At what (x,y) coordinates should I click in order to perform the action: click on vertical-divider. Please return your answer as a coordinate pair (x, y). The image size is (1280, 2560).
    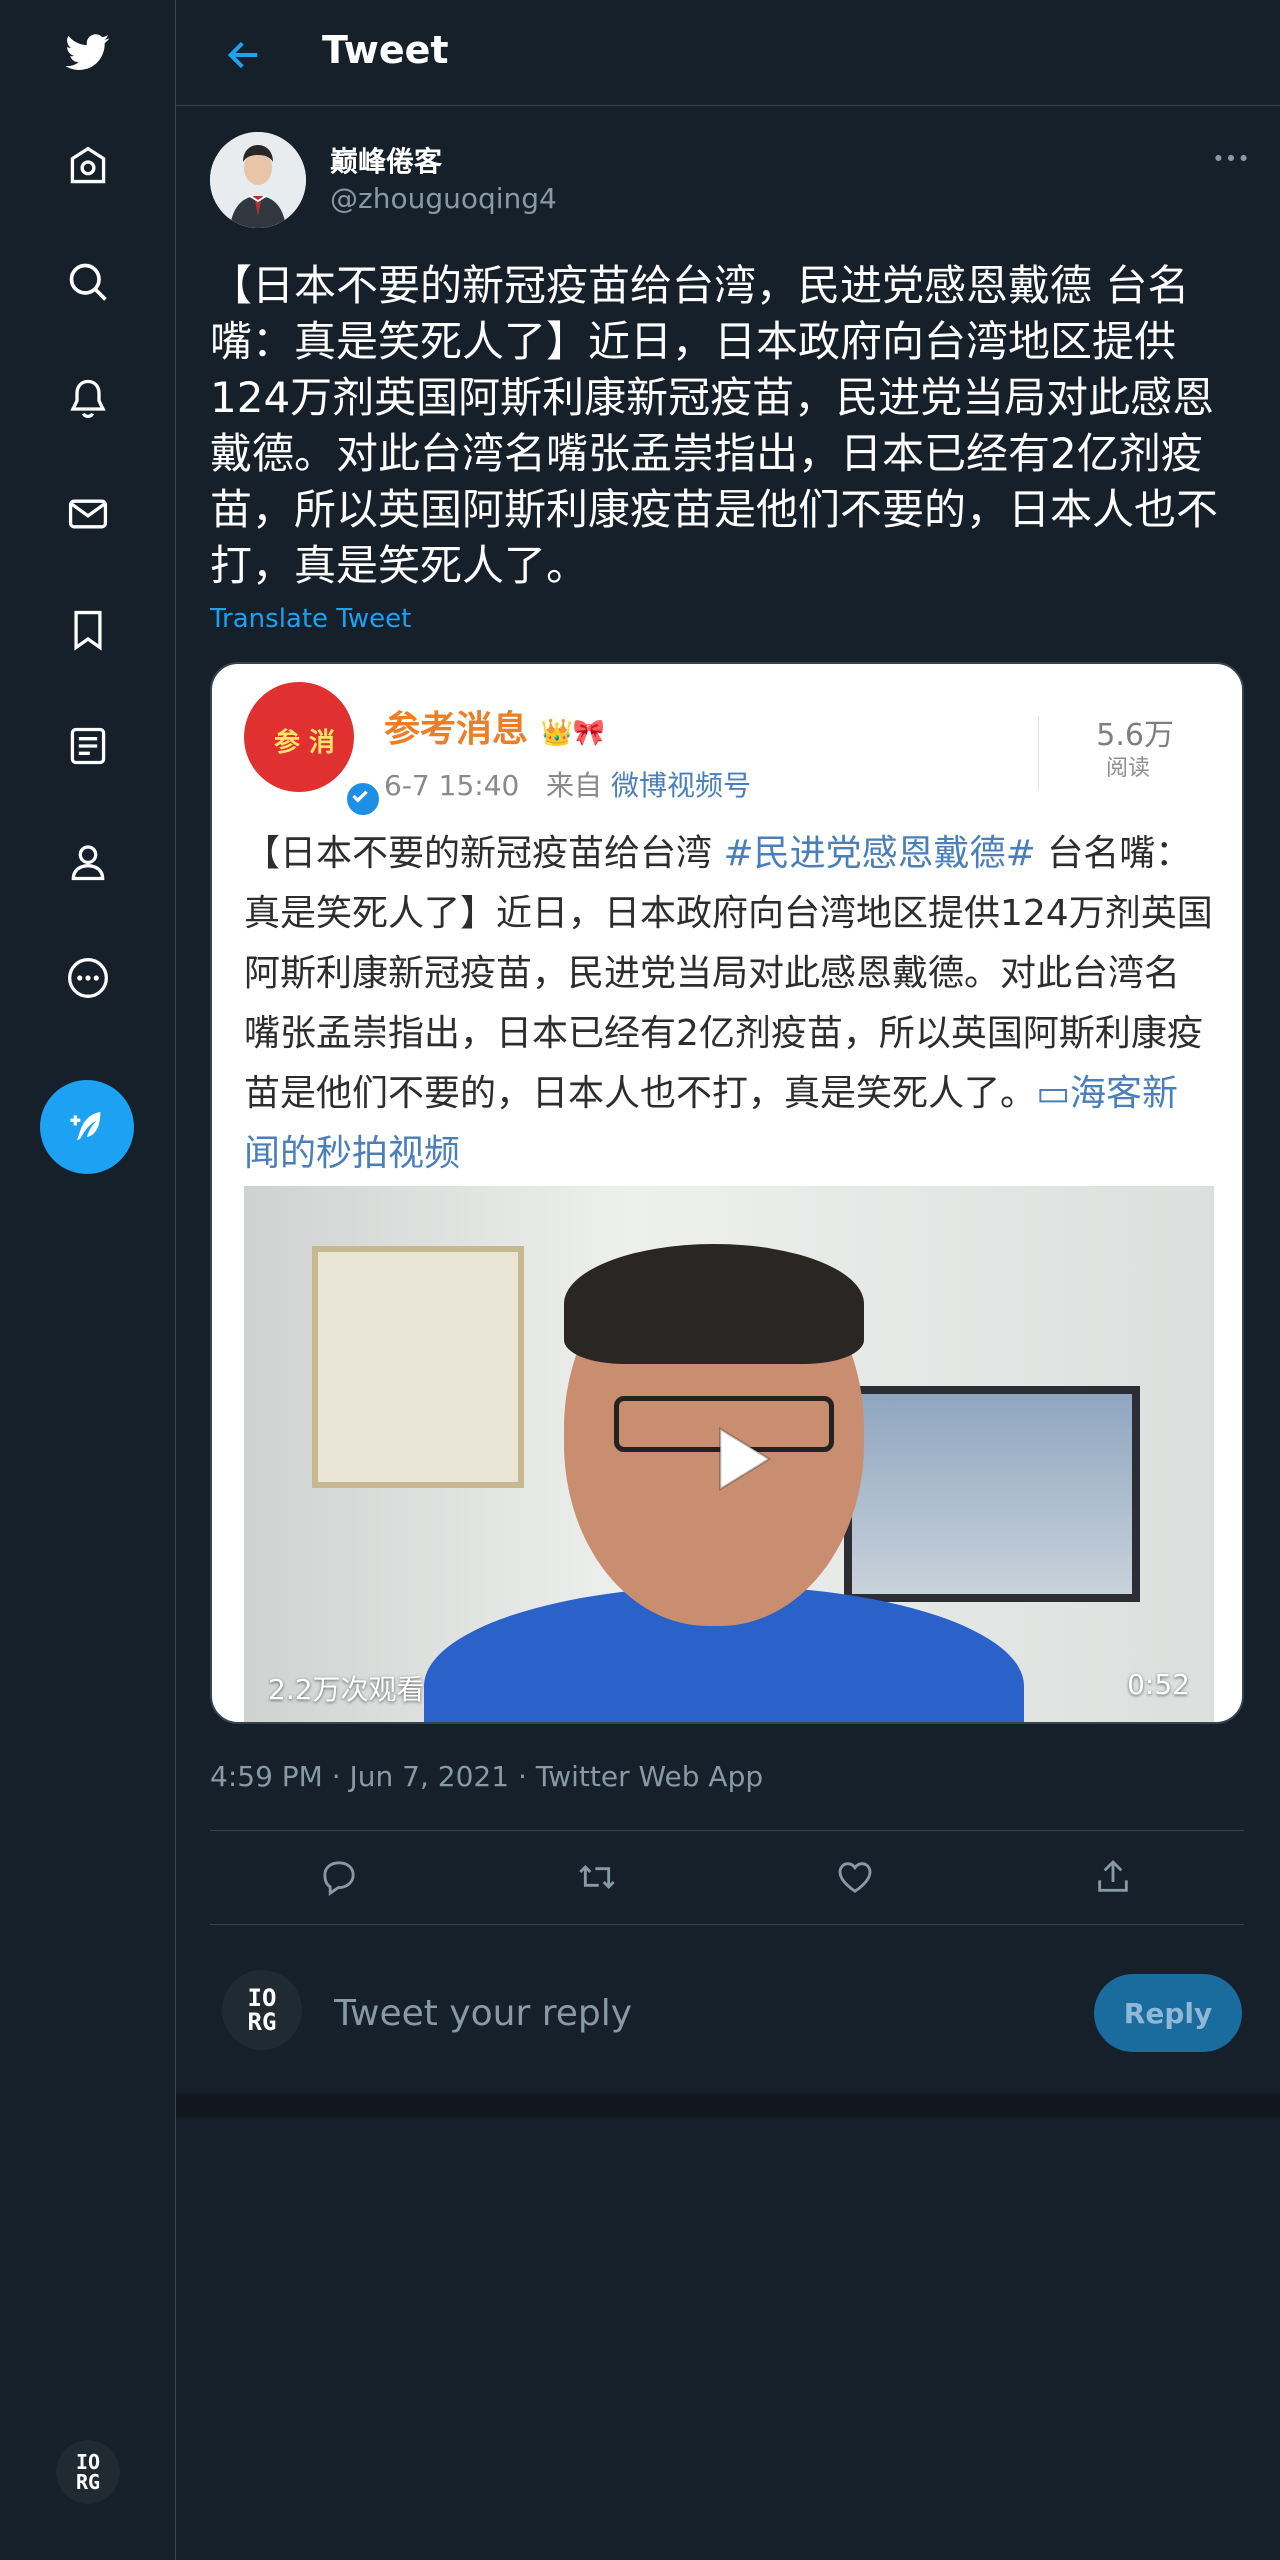
    Looking at the image, I should click on (1038, 753).